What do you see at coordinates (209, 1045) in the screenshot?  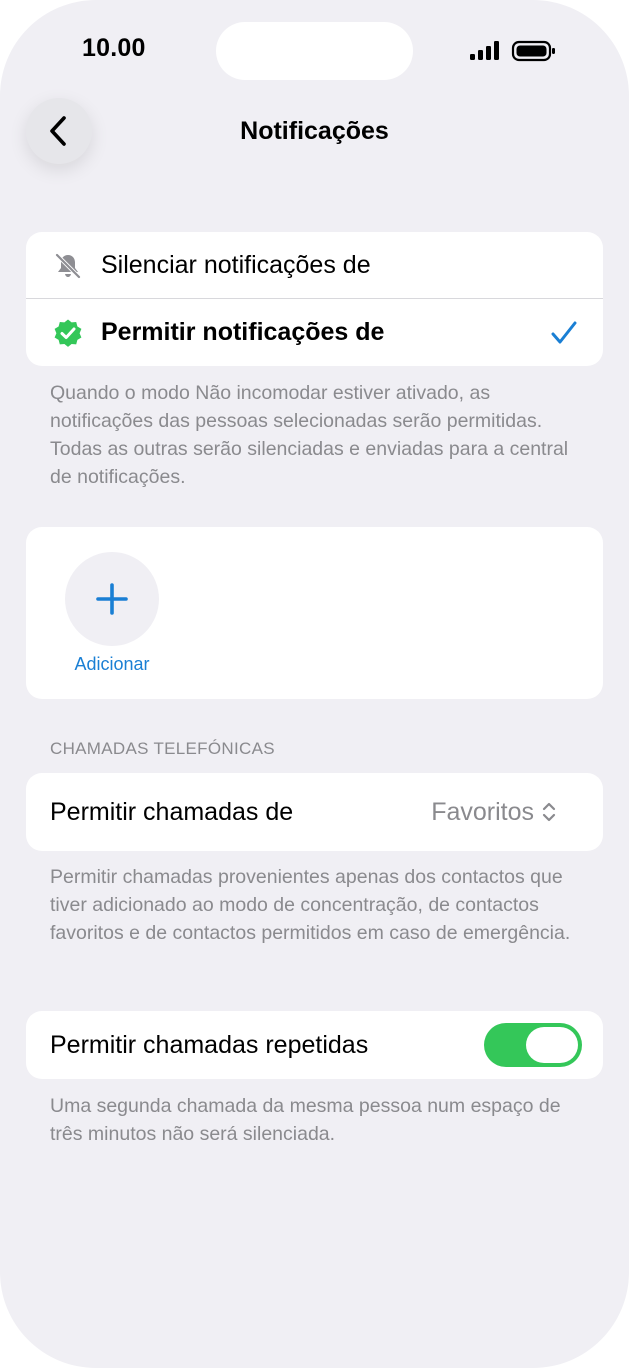 I see `repeated-calls-label: Permitir chamadas repetidas` at bounding box center [209, 1045].